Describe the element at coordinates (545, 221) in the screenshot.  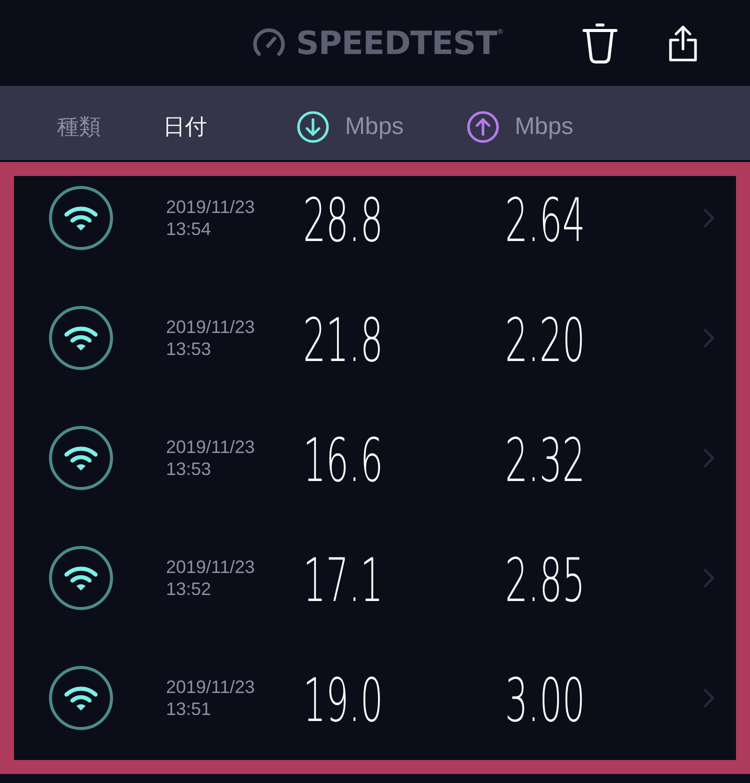
I see `upload-speed: 2.64` at that location.